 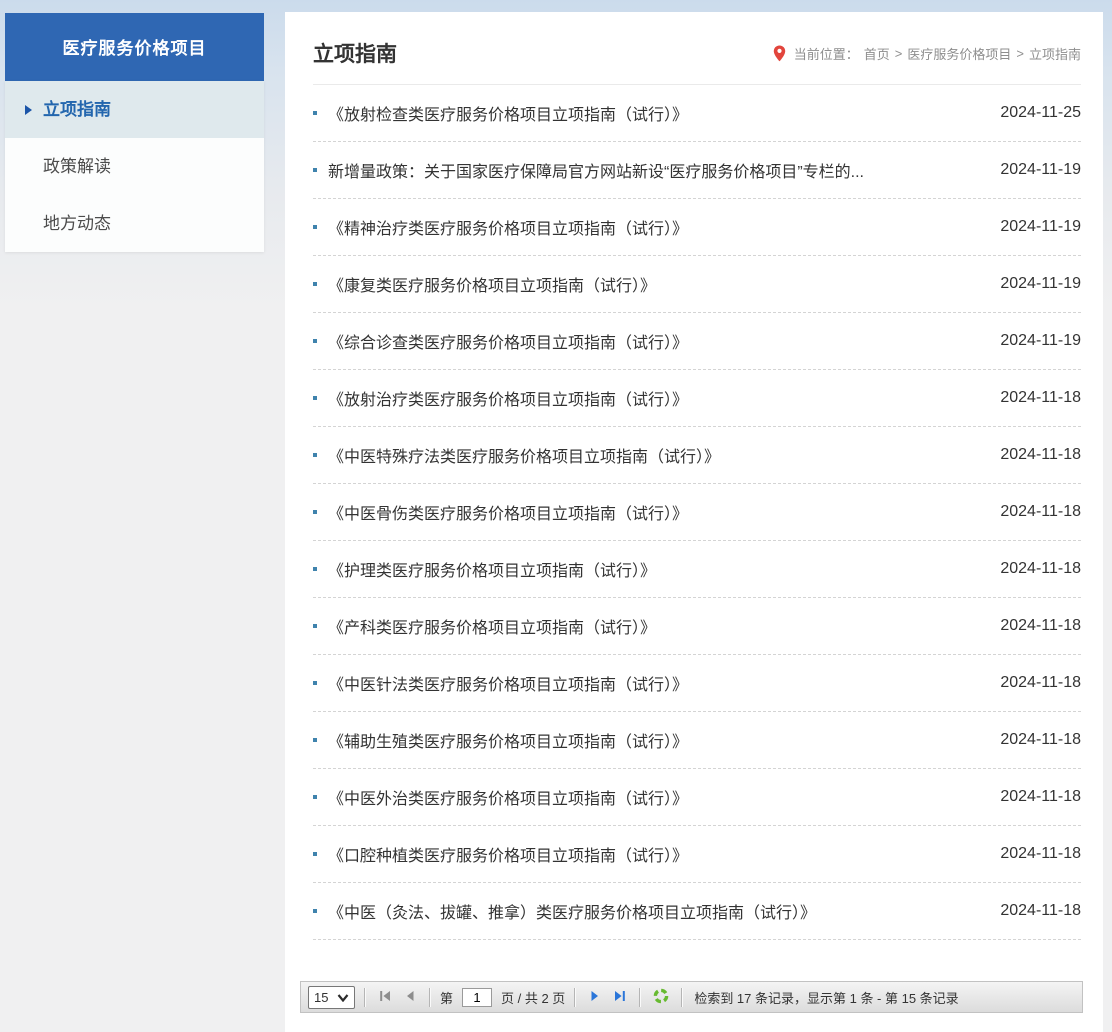 I want to click on sidebar-item-zhengce-jiedu: 政策解读, so click(x=134, y=166).